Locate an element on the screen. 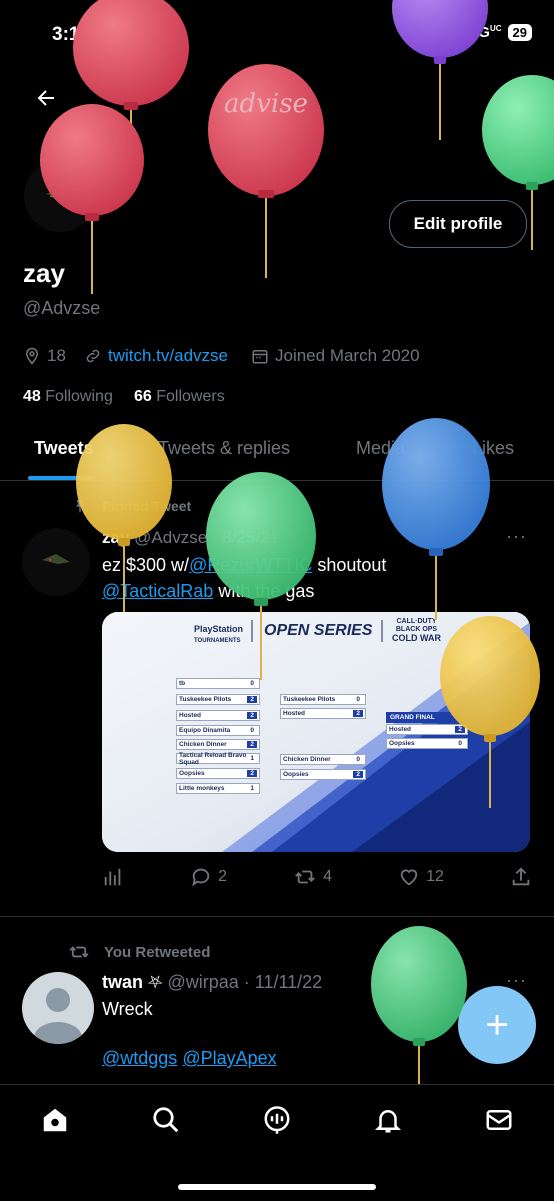 The height and width of the screenshot is (1201, 554). profile-tabs: Tweets Tweets & replies Media Likes is located at coordinates (277, 450).